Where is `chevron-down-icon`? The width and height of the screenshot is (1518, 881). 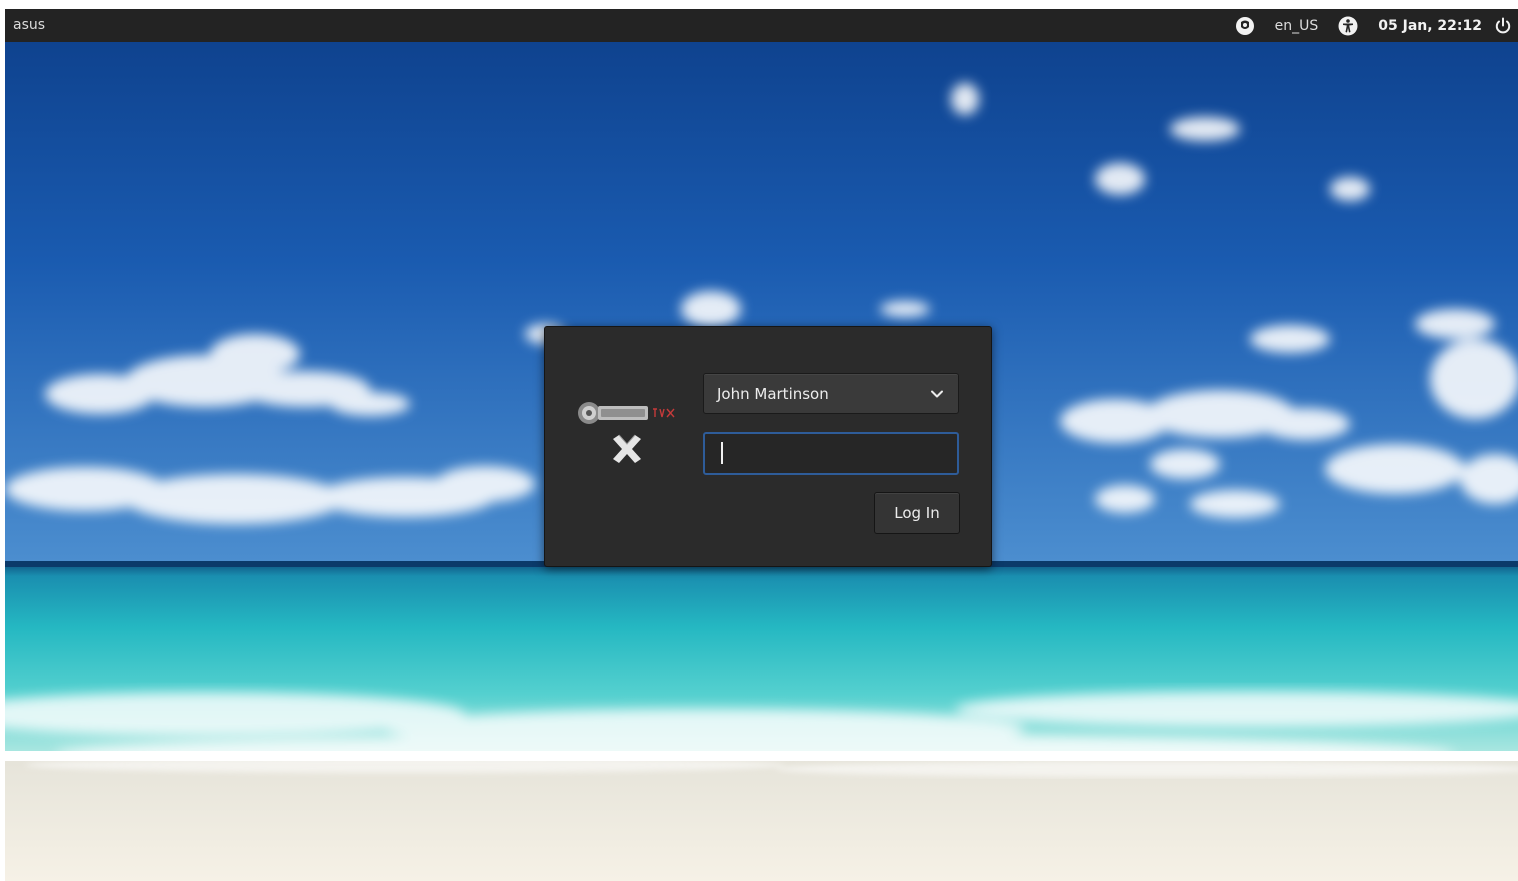
chevron-down-icon is located at coordinates (937, 394).